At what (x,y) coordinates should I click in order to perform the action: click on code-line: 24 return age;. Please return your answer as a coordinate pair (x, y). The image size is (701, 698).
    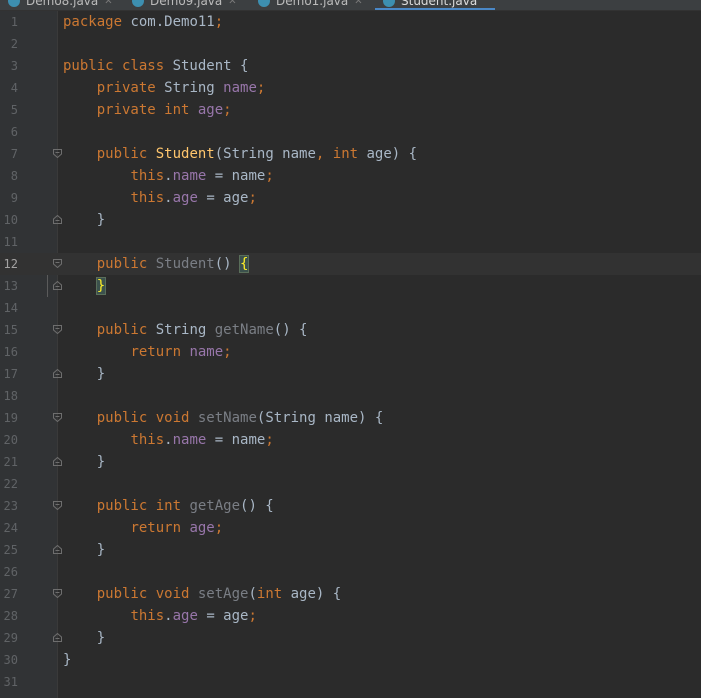
    Looking at the image, I should click on (350, 528).